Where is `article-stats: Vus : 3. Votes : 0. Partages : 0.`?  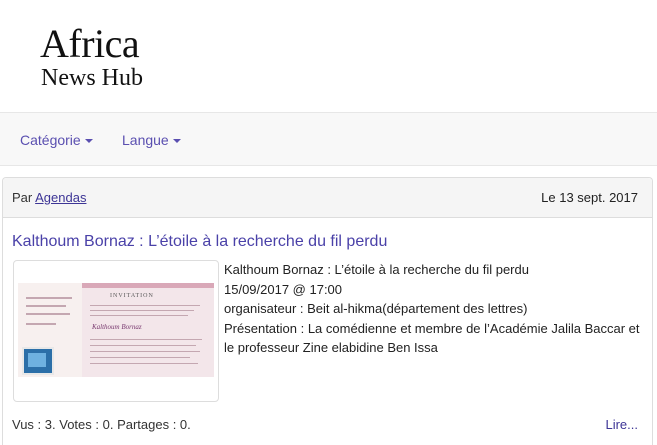
article-stats: Vus : 3. Votes : 0. Partages : 0. is located at coordinates (101, 425).